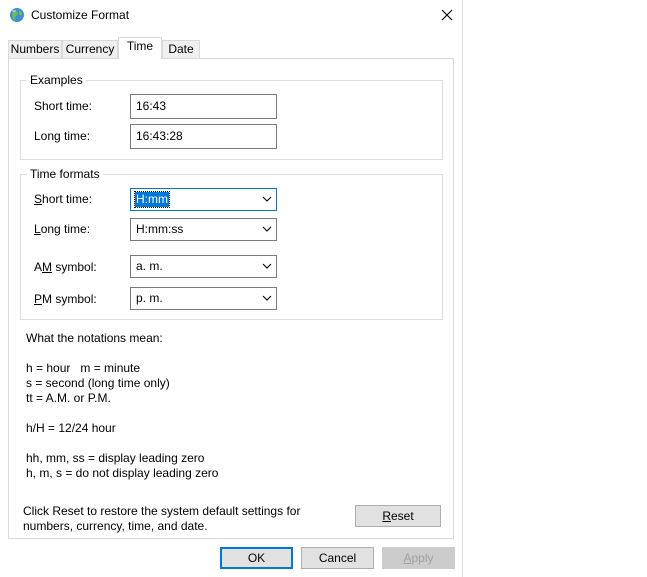 This screenshot has width=647, height=577. What do you see at coordinates (65, 267) in the screenshot?
I see `am-symbol-label: AM symbol:` at bounding box center [65, 267].